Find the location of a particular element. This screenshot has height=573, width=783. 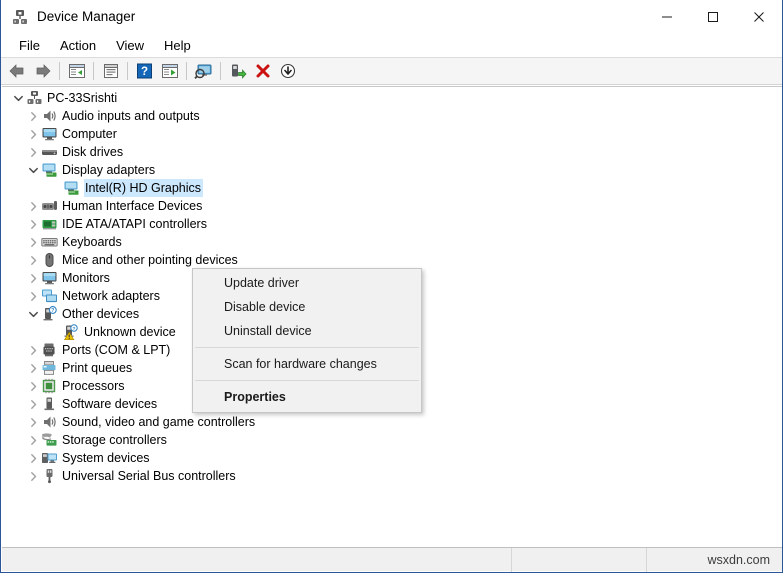

enable-device-button is located at coordinates (237, 71).